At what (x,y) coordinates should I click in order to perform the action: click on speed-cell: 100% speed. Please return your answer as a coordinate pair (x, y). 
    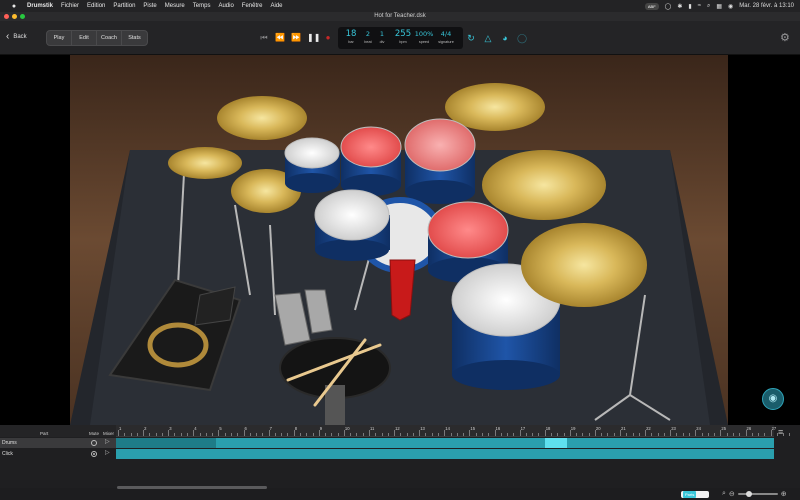
    Looking at the image, I should click on (424, 36).